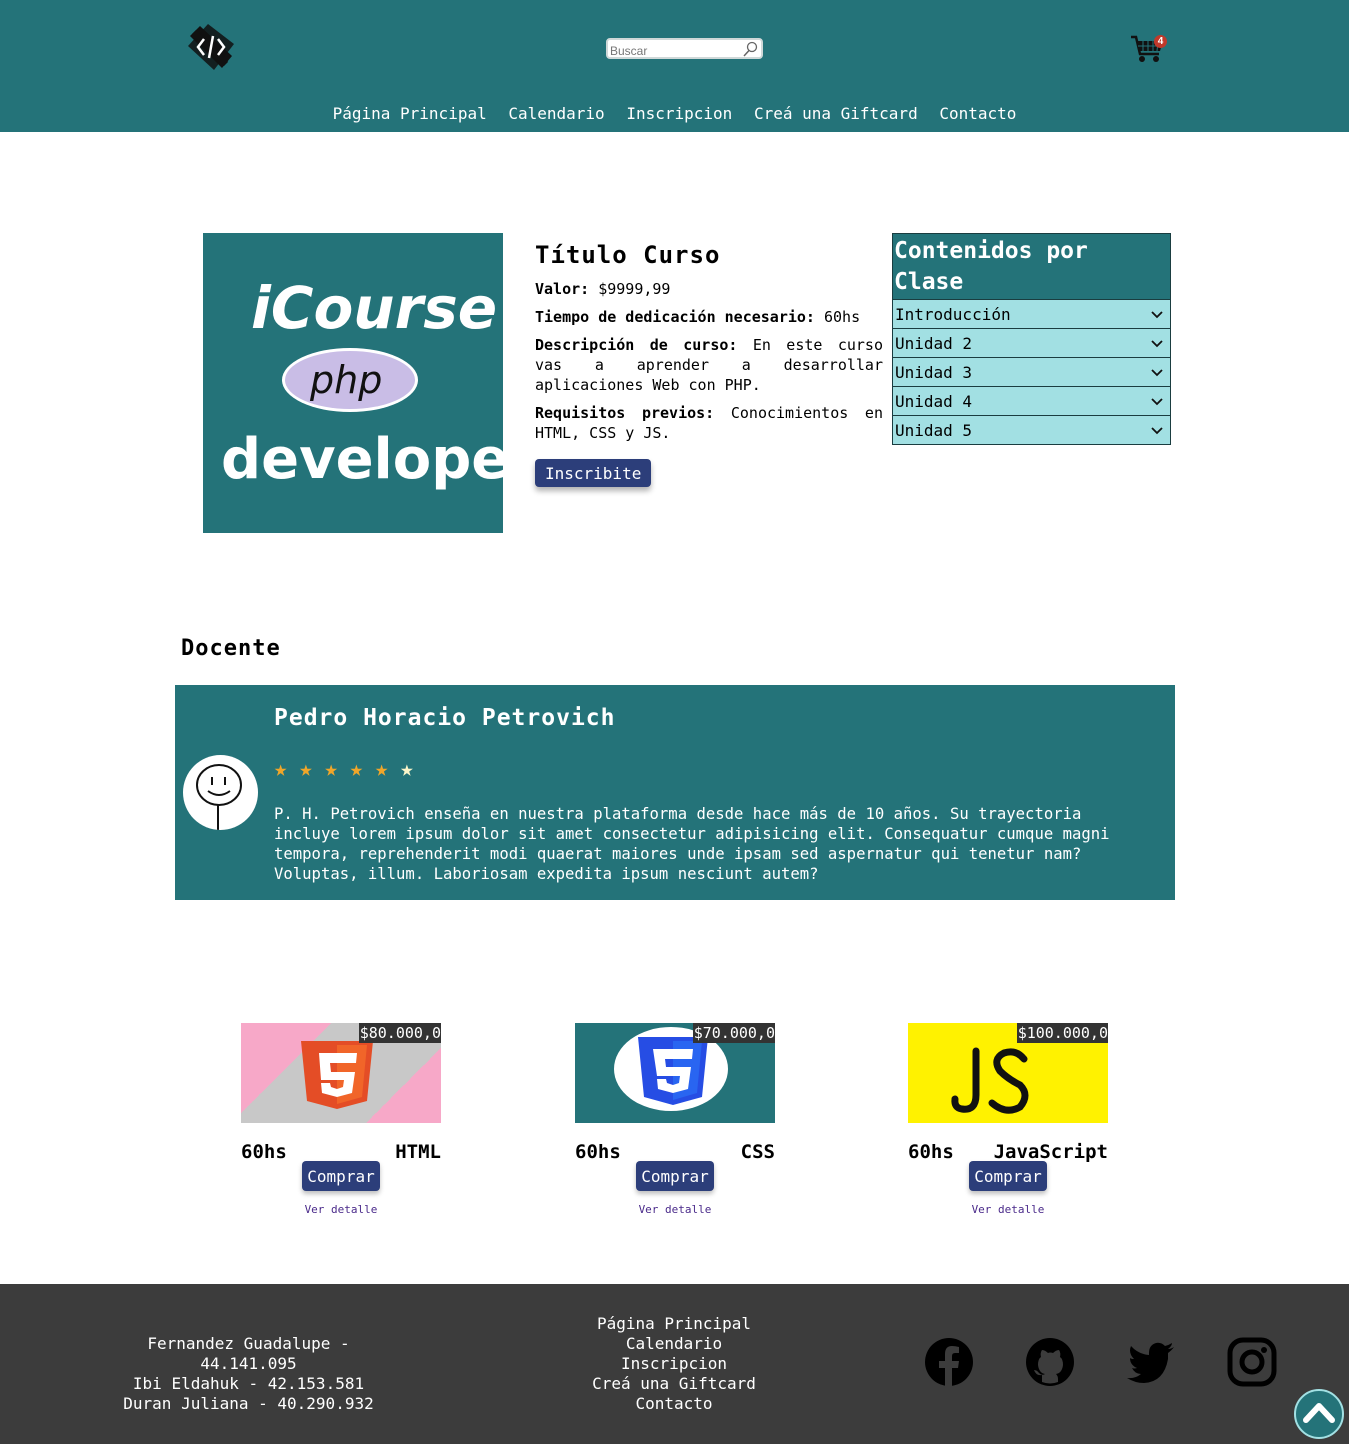  I want to click on footer-nav-enrollment: Inscripcion, so click(674, 1364).